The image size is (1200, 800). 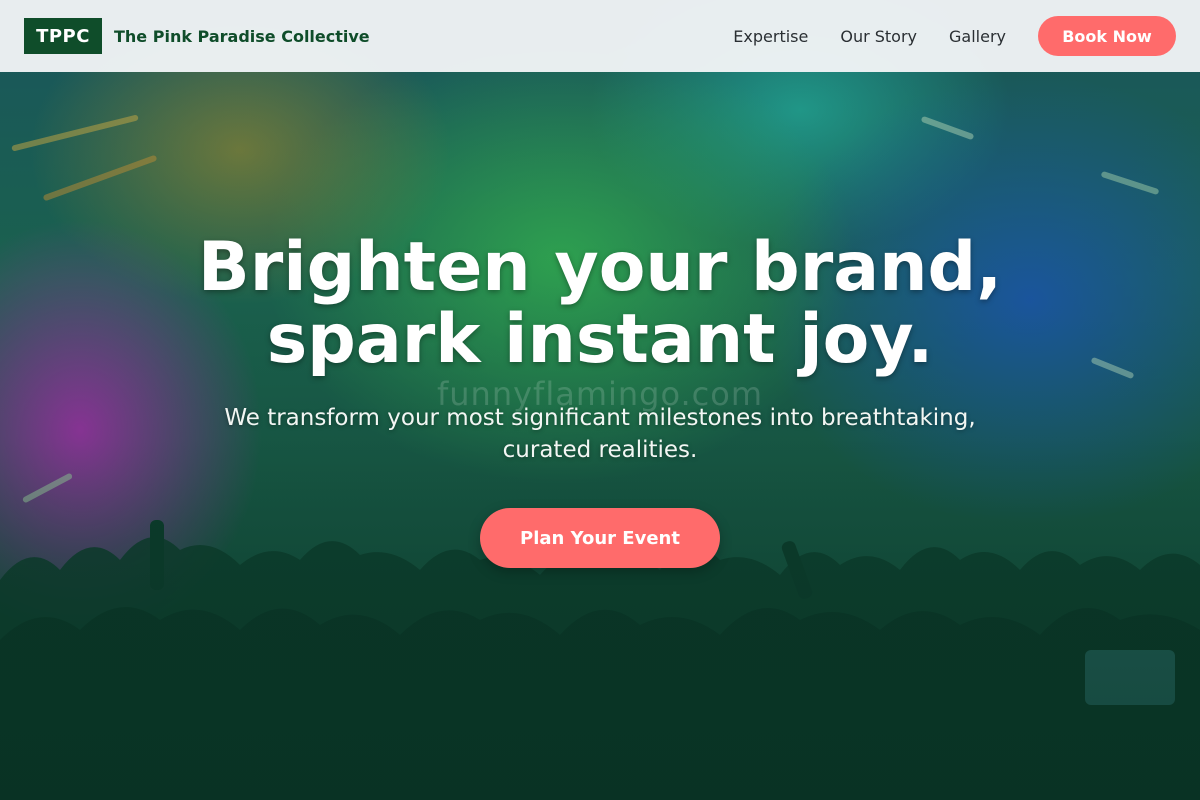 I want to click on watermark-text: funnyflamingo.com, so click(x=600, y=394).